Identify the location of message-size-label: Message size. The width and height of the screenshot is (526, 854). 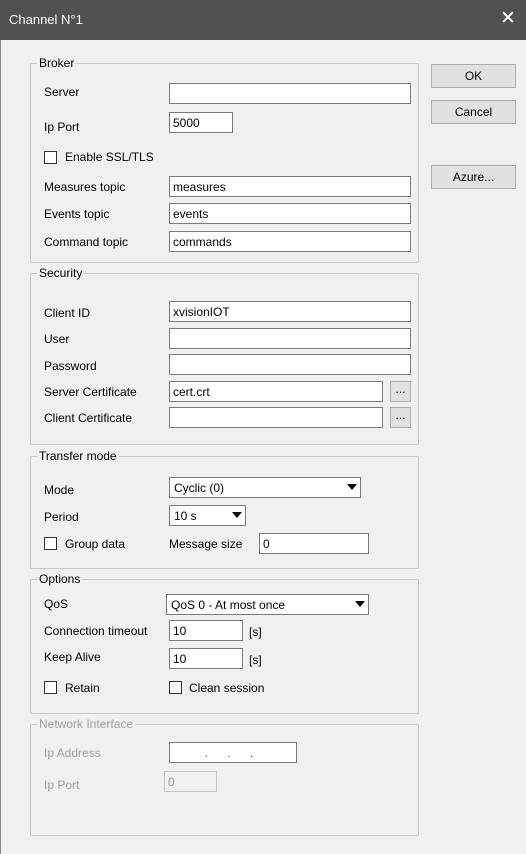
(206, 544).